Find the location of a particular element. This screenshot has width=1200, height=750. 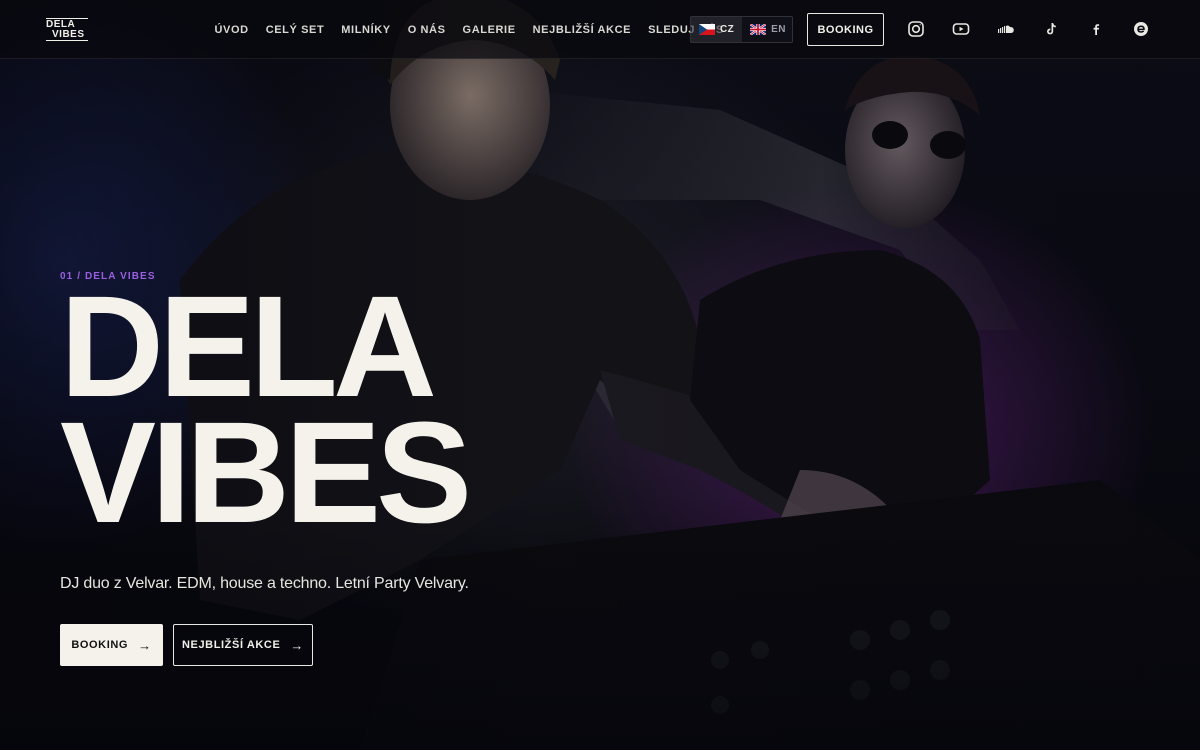

language-label-cz: CZ is located at coordinates (727, 29).